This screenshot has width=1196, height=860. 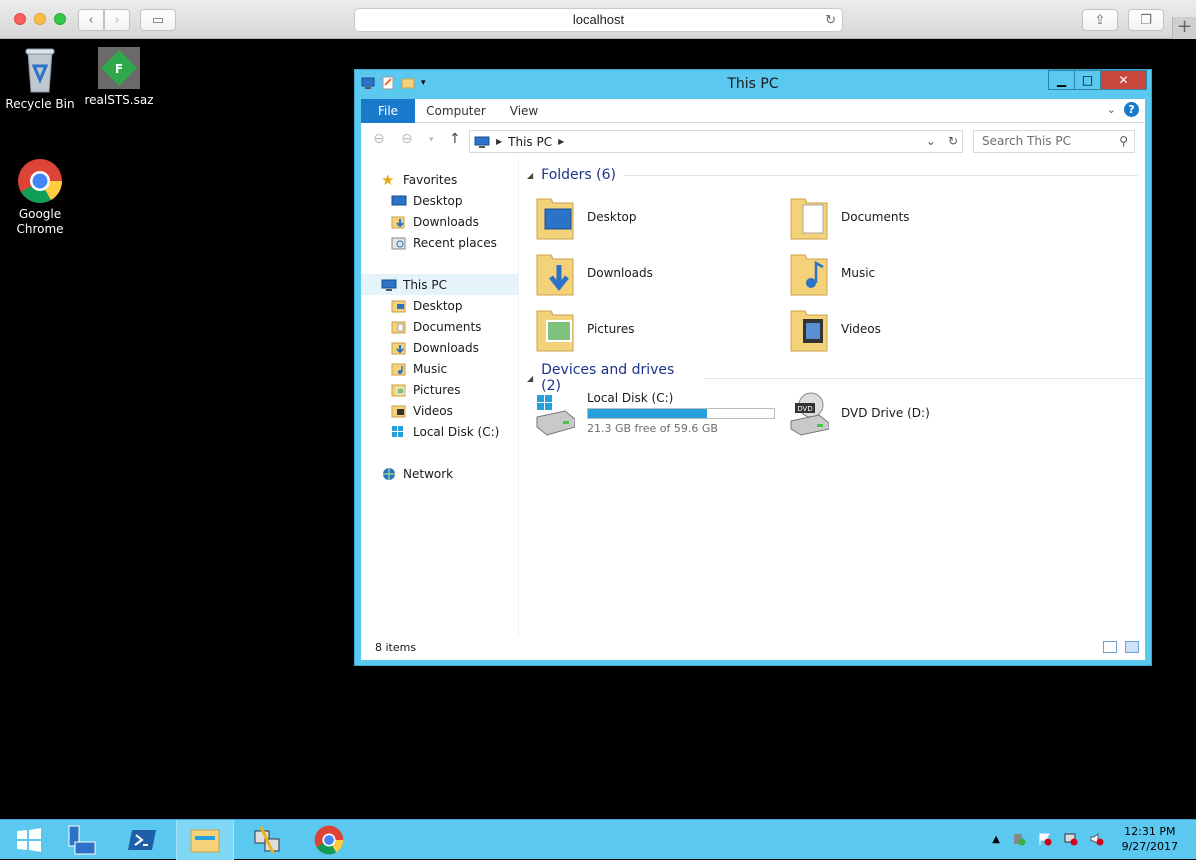 What do you see at coordinates (804, 409) in the screenshot?
I see `svg-text: DVD` at bounding box center [804, 409].